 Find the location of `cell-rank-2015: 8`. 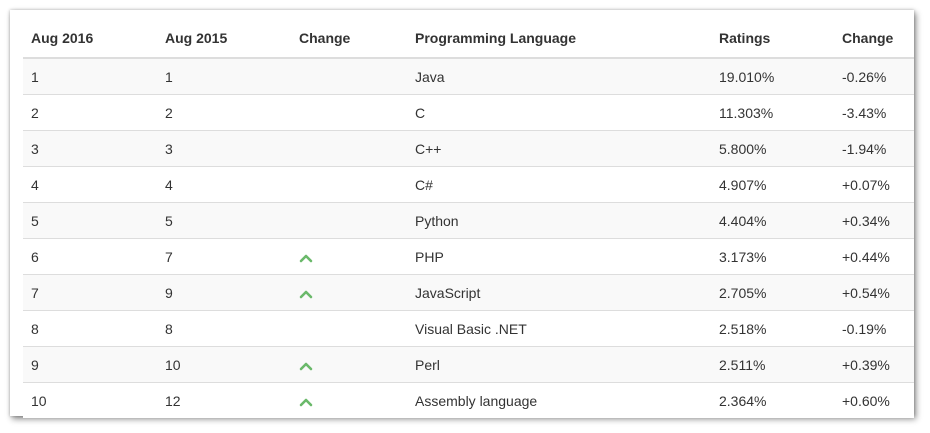

cell-rank-2015: 8 is located at coordinates (224, 328).